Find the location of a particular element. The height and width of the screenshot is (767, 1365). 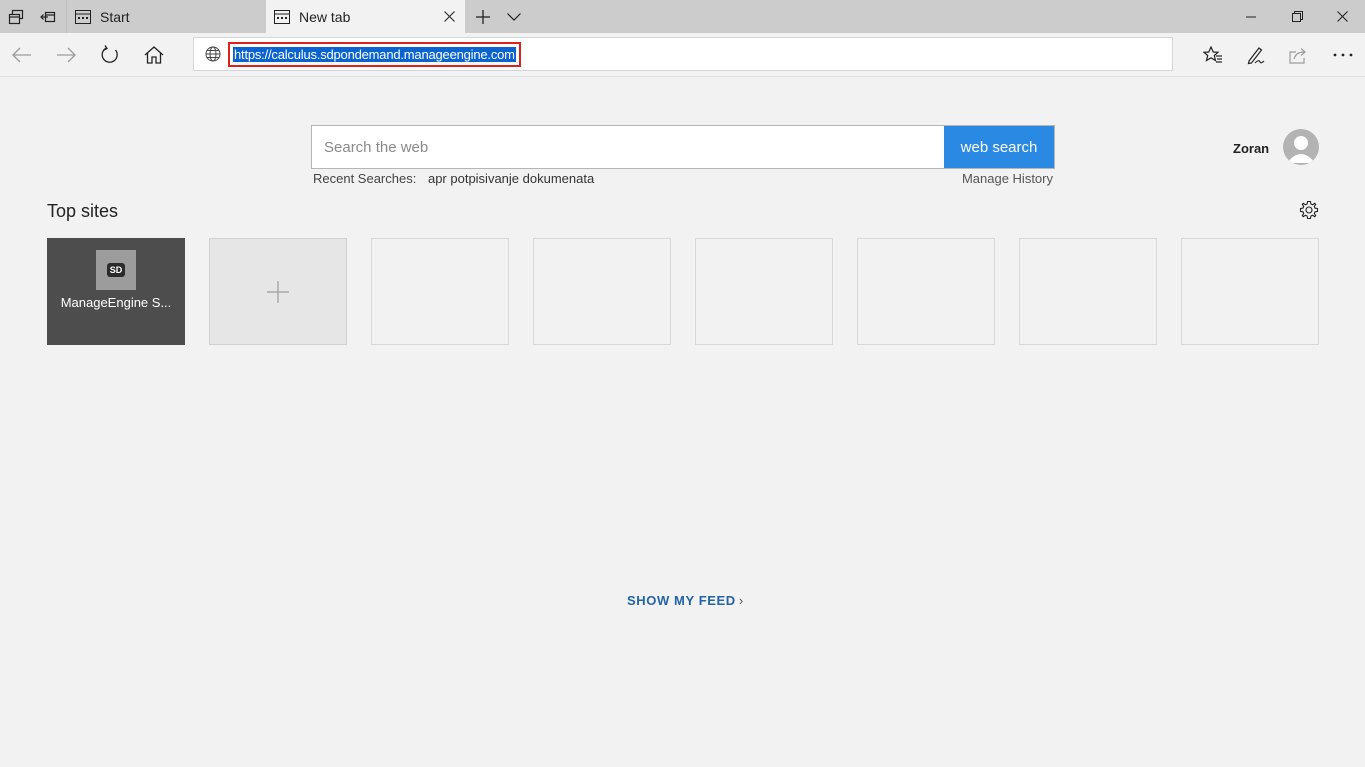

favorites-button is located at coordinates (1213, 55).